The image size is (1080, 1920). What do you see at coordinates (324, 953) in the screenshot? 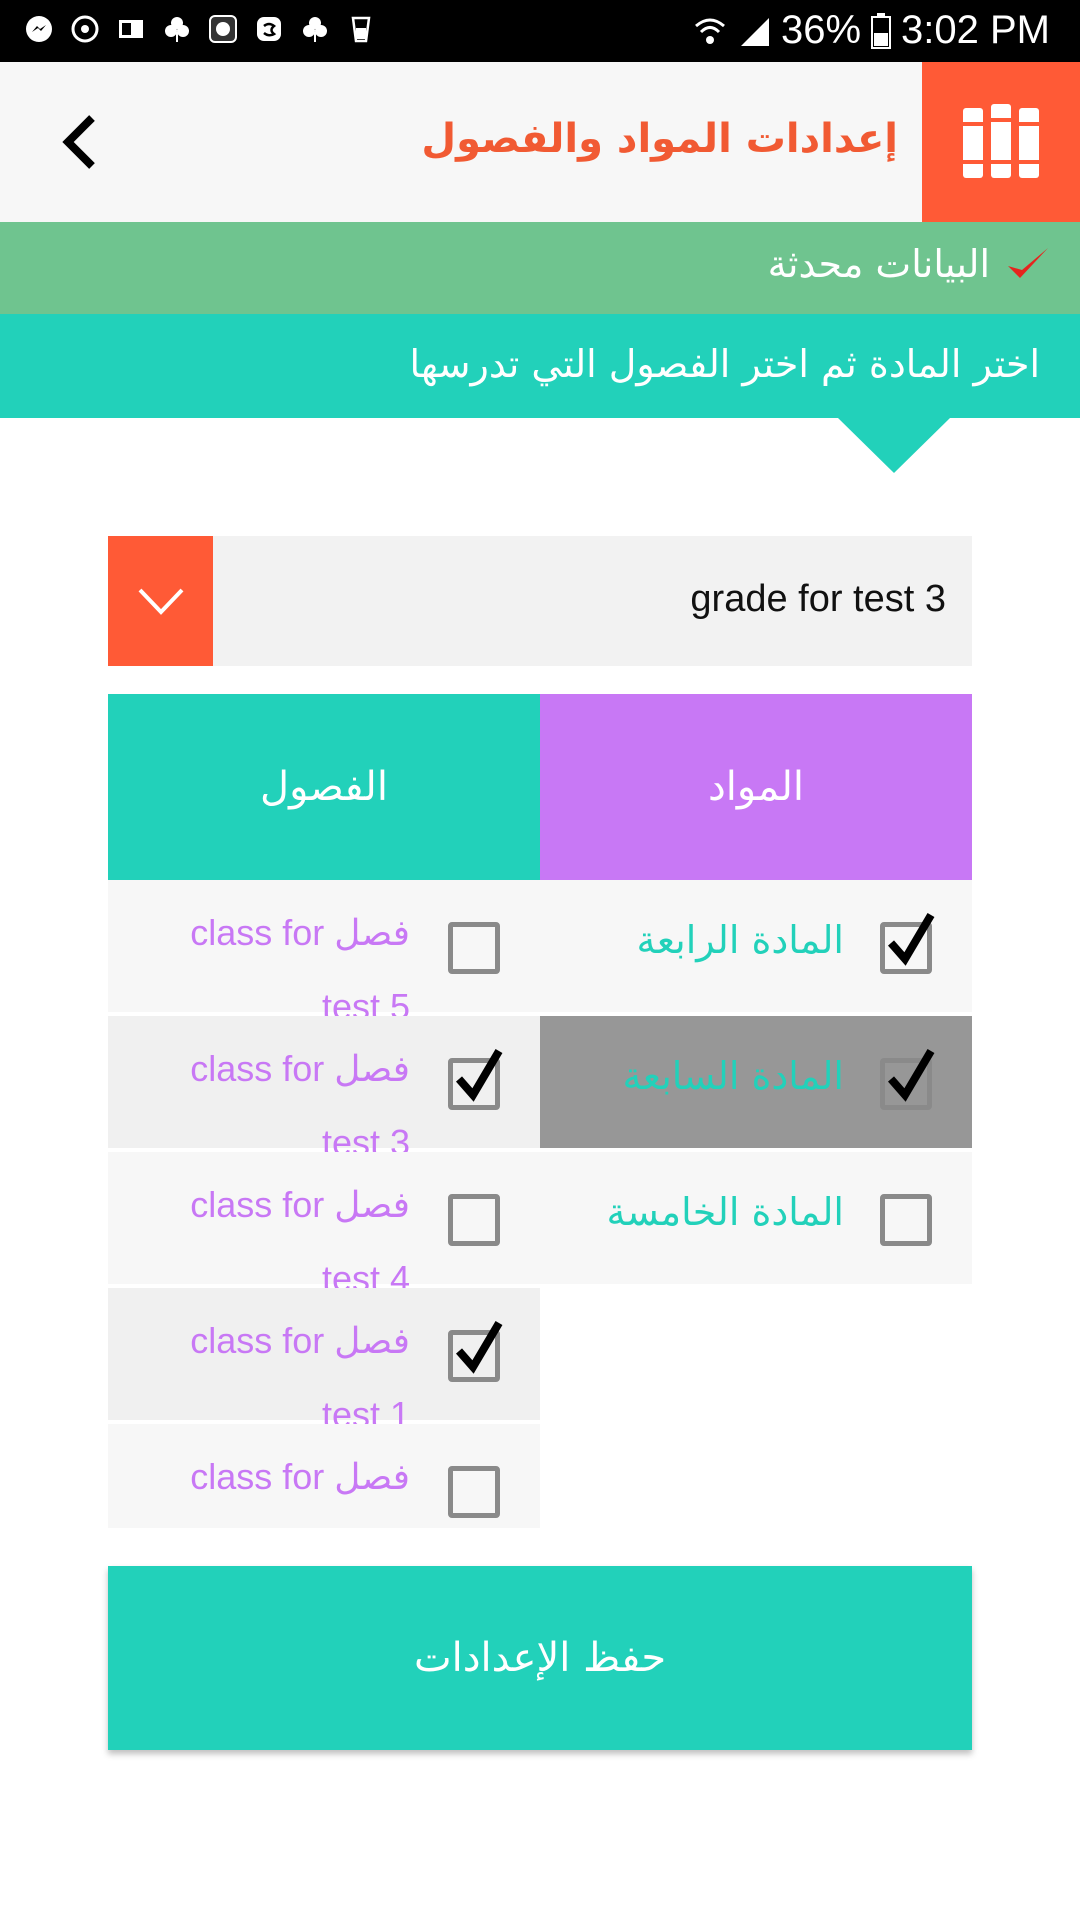
I see `class-item: فصل class for test 5` at bounding box center [324, 953].